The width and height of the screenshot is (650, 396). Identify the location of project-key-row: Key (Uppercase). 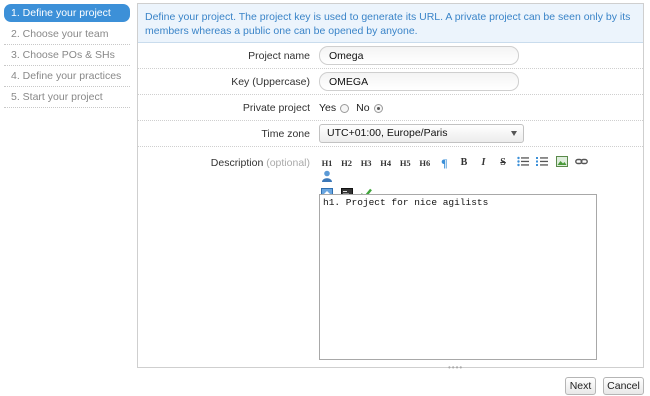
(390, 82).